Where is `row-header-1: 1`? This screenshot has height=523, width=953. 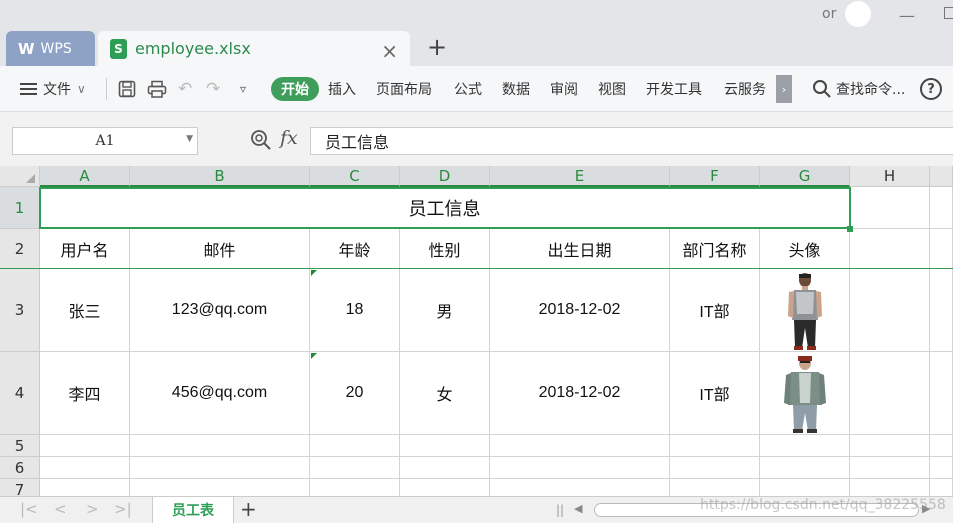
row-header-1: 1 is located at coordinates (20, 208).